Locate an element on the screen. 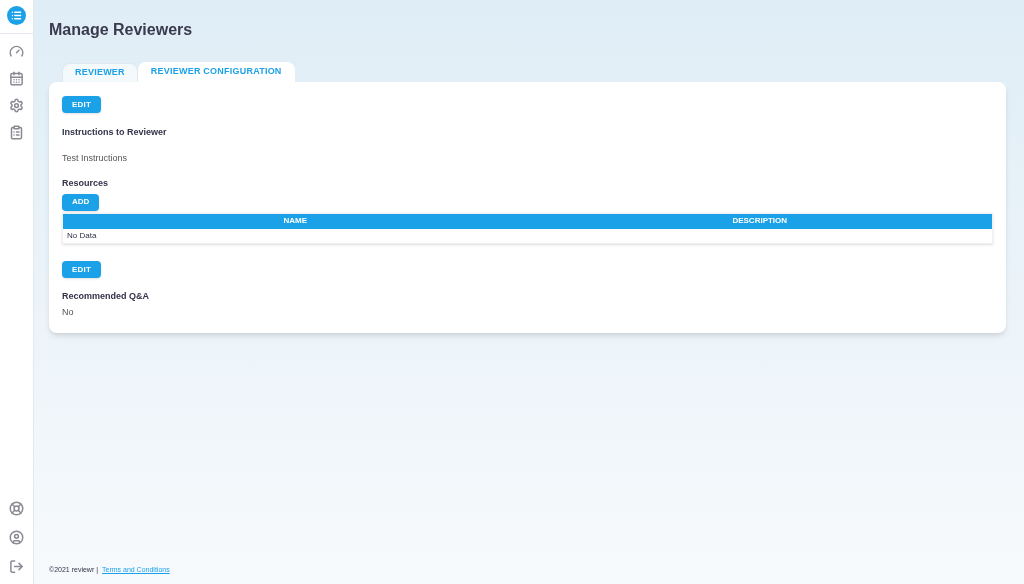  section-heading: Recommended Q&A is located at coordinates (106, 296).